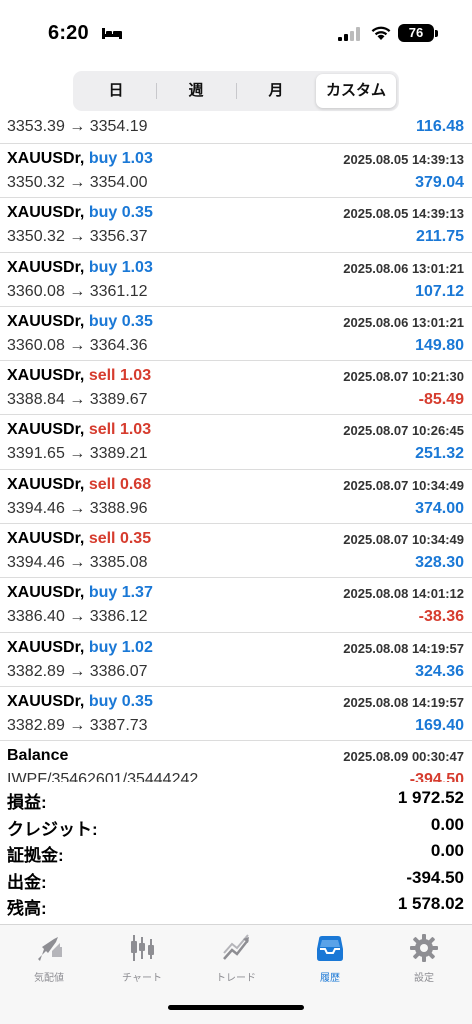  What do you see at coordinates (441, 400) in the screenshot?
I see `trade-profit: -85.49` at bounding box center [441, 400].